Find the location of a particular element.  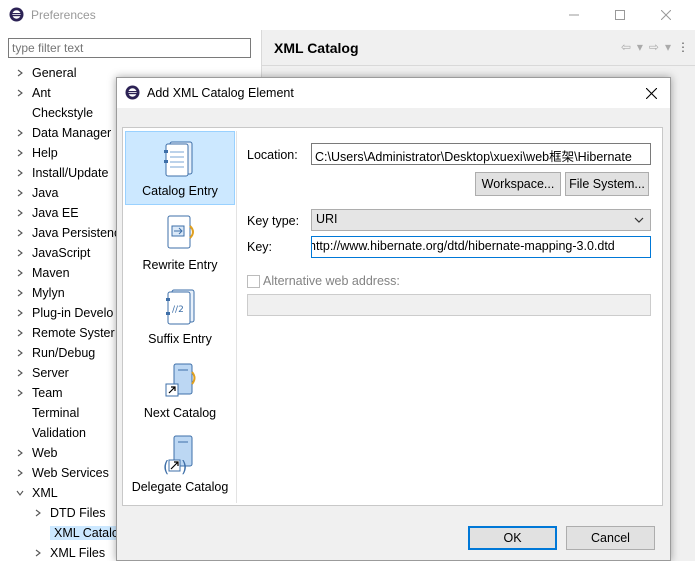

suffix-entry-icon: //2 is located at coordinates (180, 307).